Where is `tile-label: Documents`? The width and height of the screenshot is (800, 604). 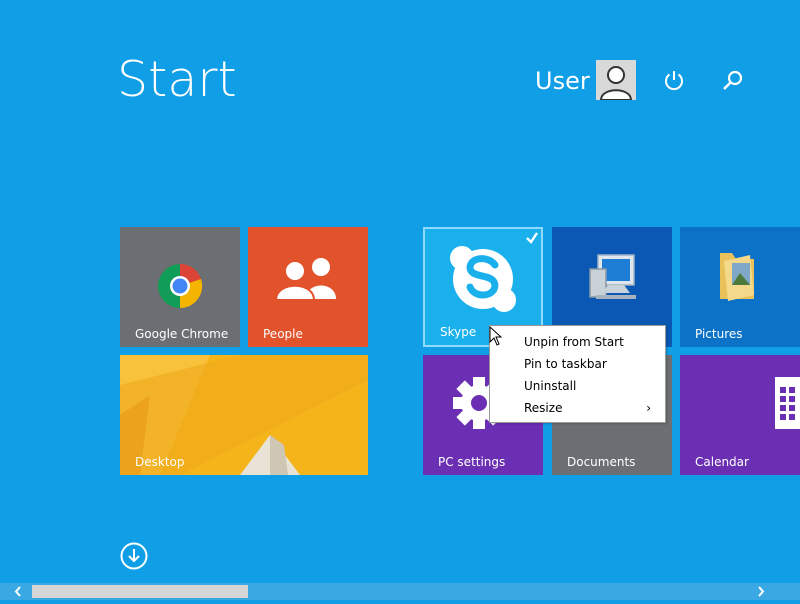 tile-label: Documents is located at coordinates (601, 462).